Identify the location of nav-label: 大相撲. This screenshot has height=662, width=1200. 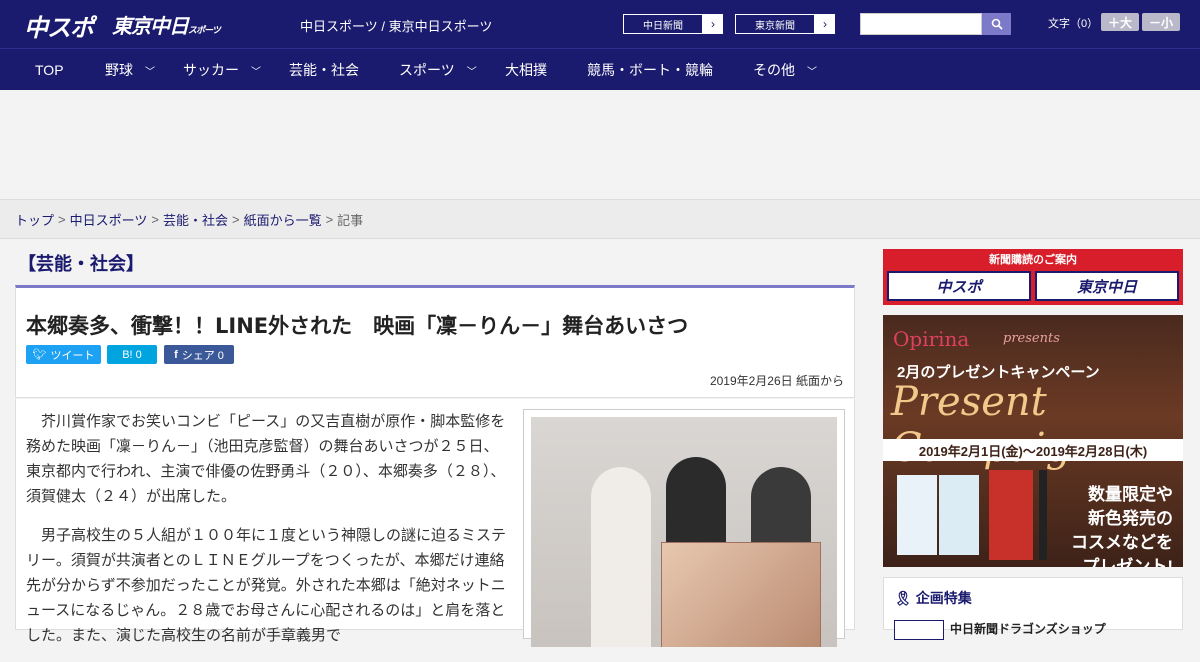
(526, 70).